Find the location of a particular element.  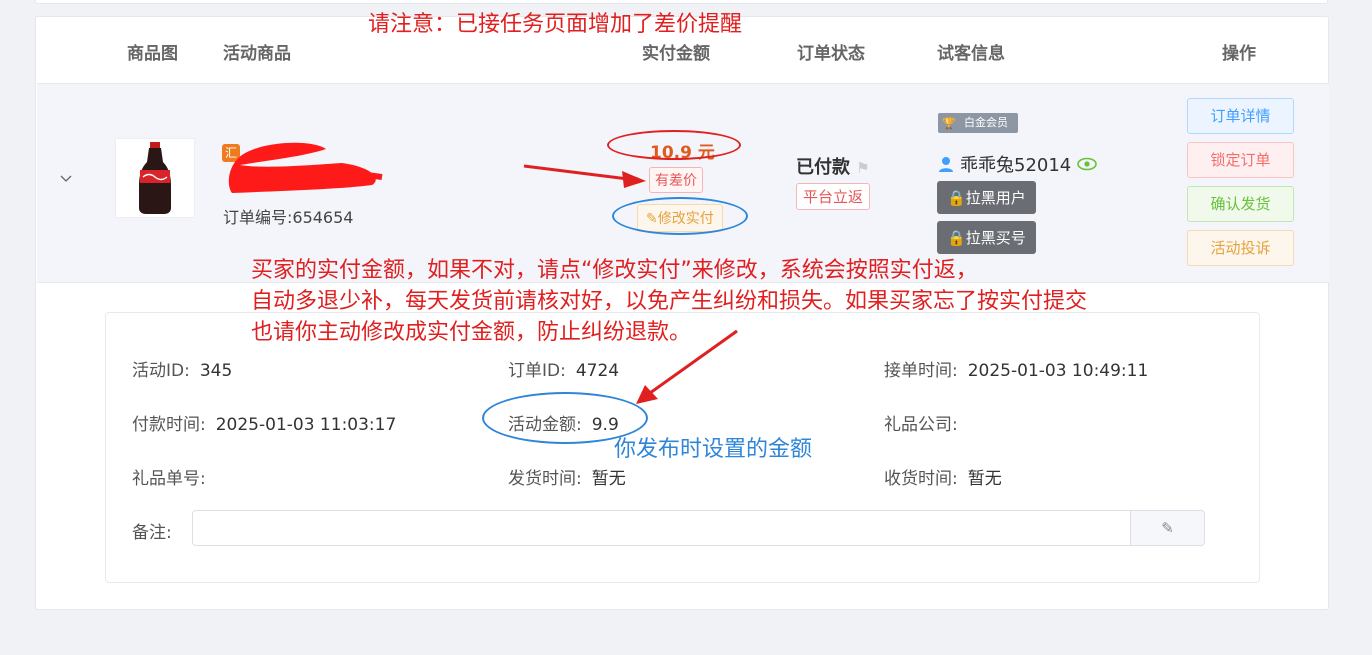

annotation-line-1: 买家的实付金额，如果不对，请点“修改实付”来修改，系统会按照实付返， is located at coordinates (614, 270).